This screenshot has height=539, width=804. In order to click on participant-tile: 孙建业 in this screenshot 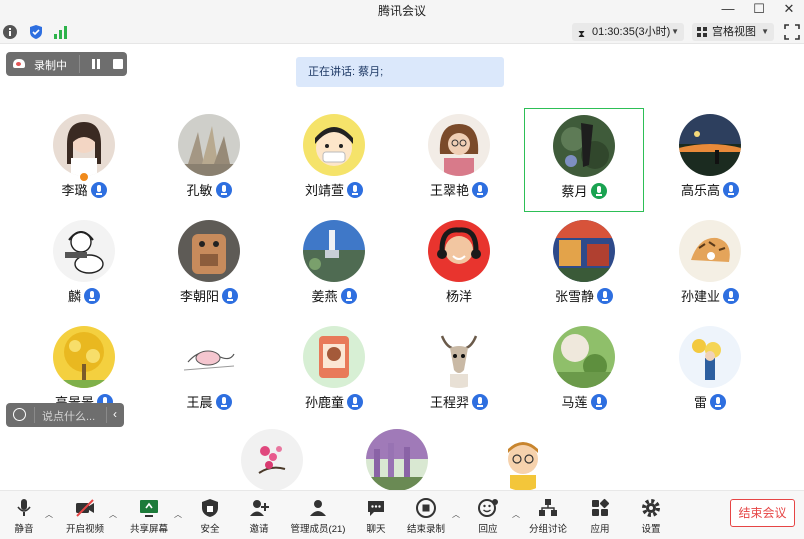, I will do `click(710, 266)`.